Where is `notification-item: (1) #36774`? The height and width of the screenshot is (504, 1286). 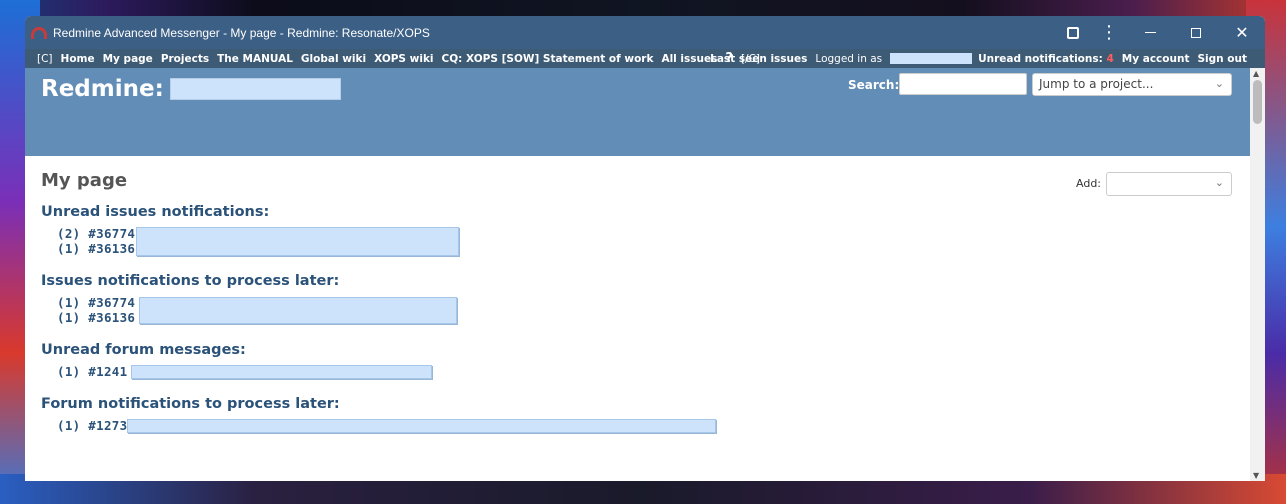 notification-item: (1) #36774 is located at coordinates (96, 302).